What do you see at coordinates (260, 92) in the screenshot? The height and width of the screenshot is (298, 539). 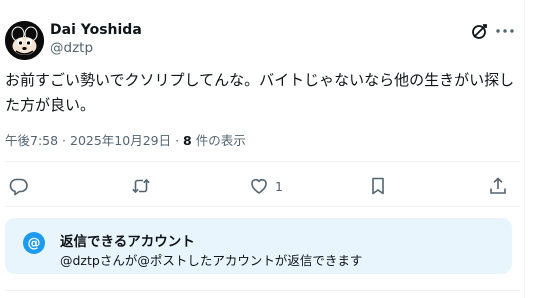 I see `post-text: お前すごい勢いでクソリプしてんな。バイトじゃないなら他の生きがい探した方が良い。` at bounding box center [260, 92].